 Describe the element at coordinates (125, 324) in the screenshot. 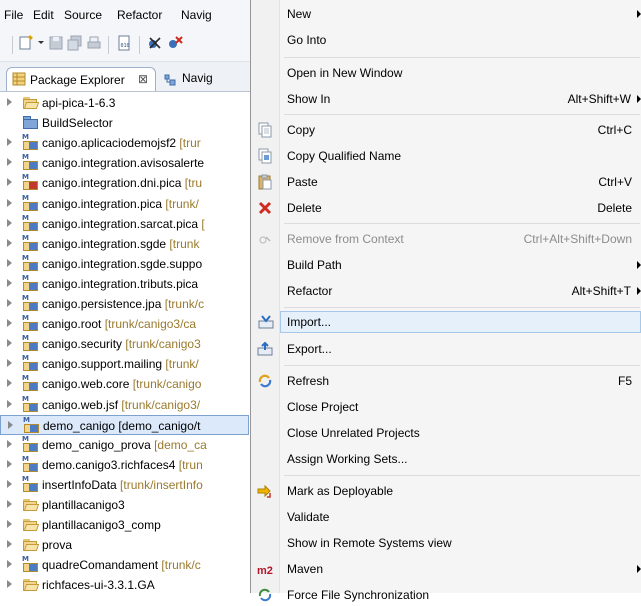

I see `tree-item: Mcanigo.root [trunk/canigo3/ca` at that location.